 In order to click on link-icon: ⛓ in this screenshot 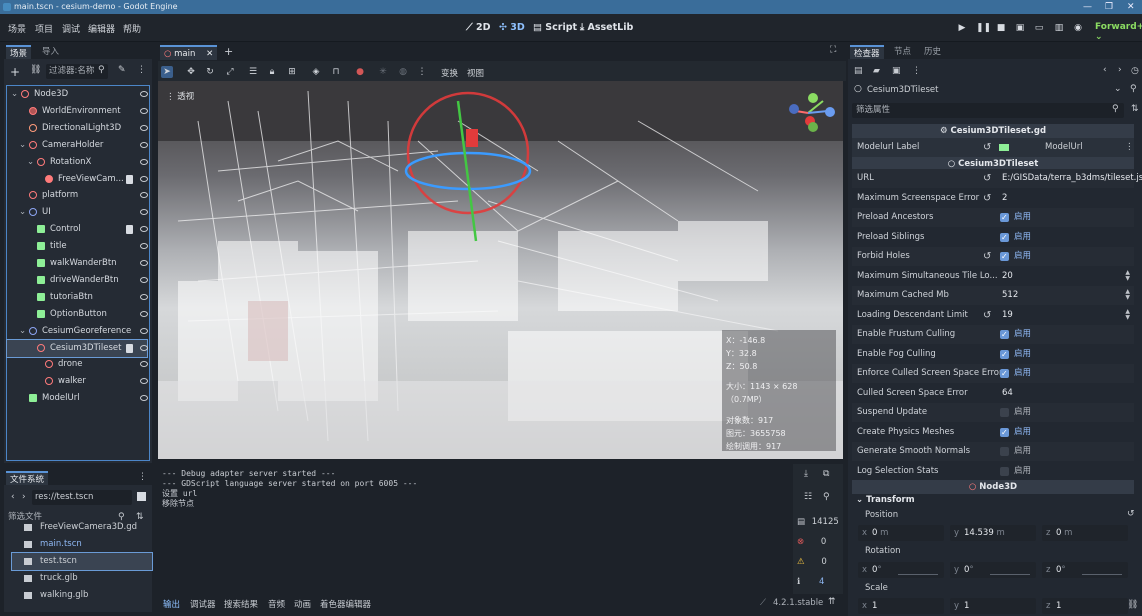, I will do `click(35, 70)`.